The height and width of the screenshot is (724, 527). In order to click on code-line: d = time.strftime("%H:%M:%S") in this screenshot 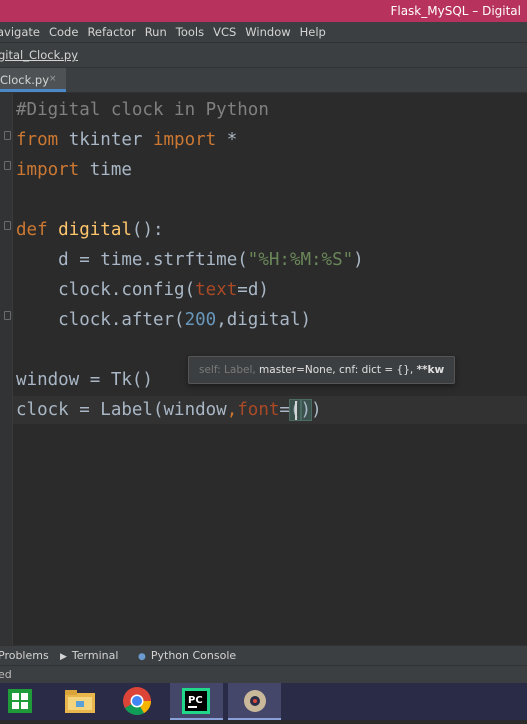, I will do `click(190, 260)`.